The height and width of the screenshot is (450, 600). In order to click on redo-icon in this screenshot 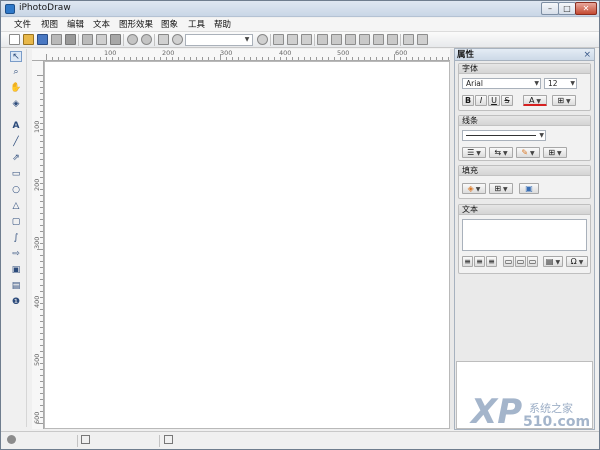, I will do `click(146, 39)`.